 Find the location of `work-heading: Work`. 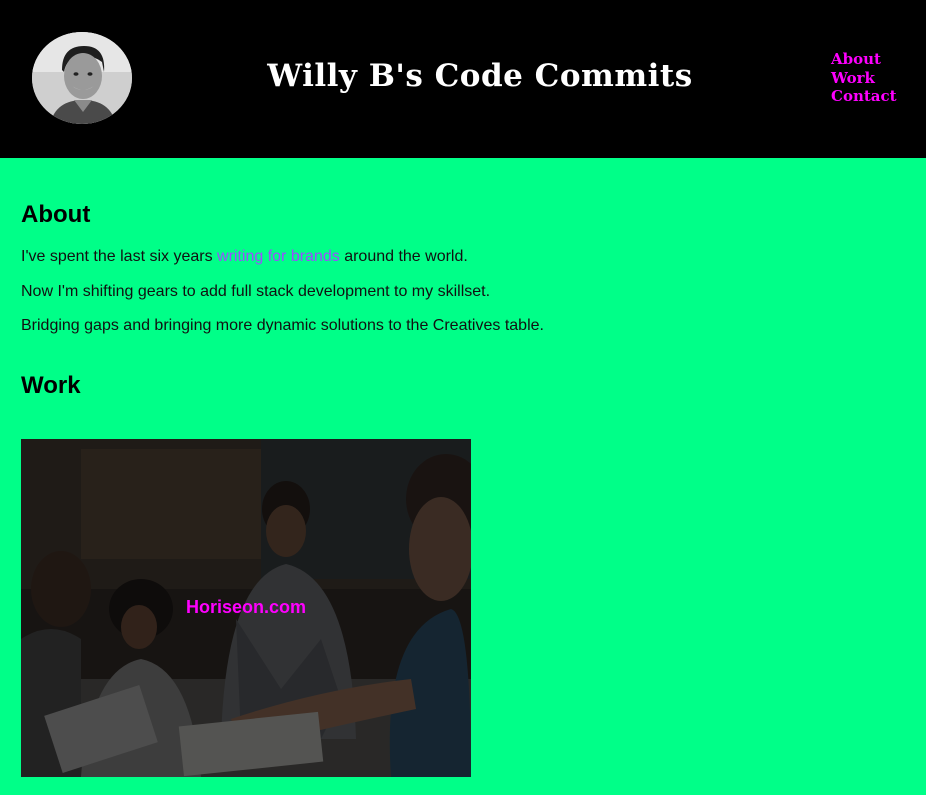

work-heading: Work is located at coordinates (51, 385).